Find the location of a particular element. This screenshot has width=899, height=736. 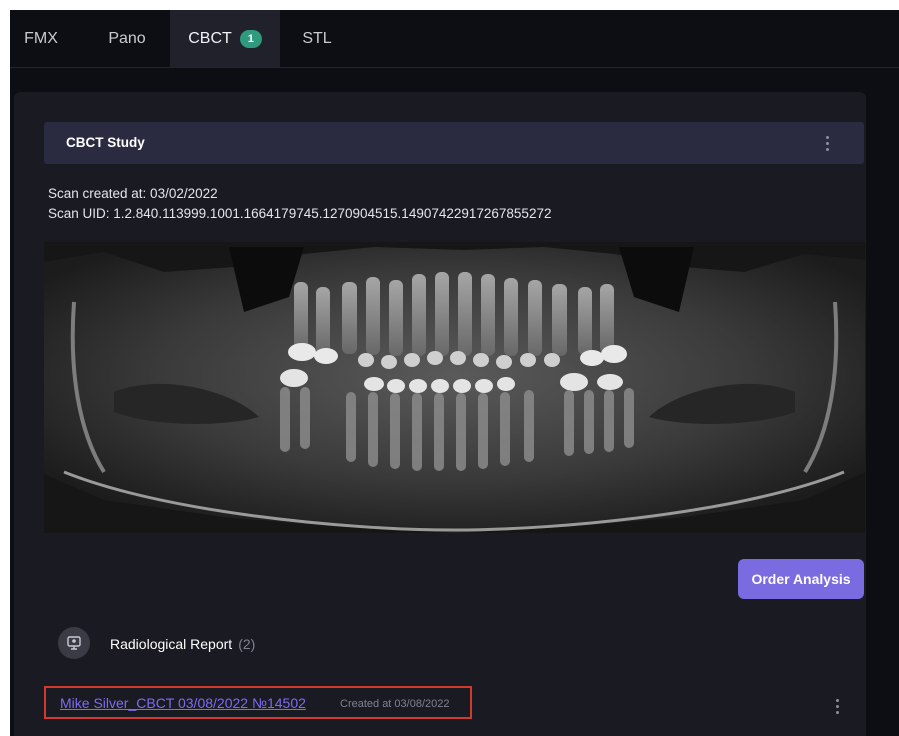

tab-pano: Pano is located at coordinates (127, 38).